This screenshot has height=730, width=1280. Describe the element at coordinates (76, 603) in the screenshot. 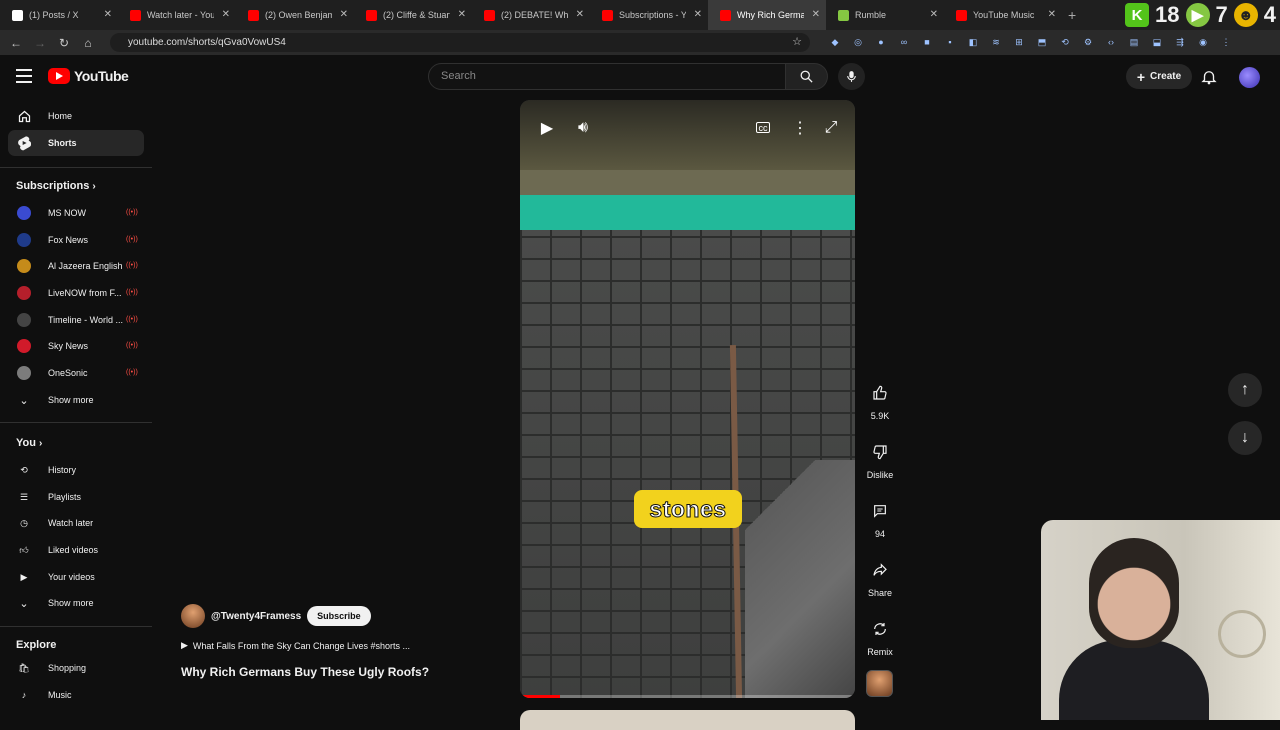

I see `show-more-you: ⌄ Show more` at that location.